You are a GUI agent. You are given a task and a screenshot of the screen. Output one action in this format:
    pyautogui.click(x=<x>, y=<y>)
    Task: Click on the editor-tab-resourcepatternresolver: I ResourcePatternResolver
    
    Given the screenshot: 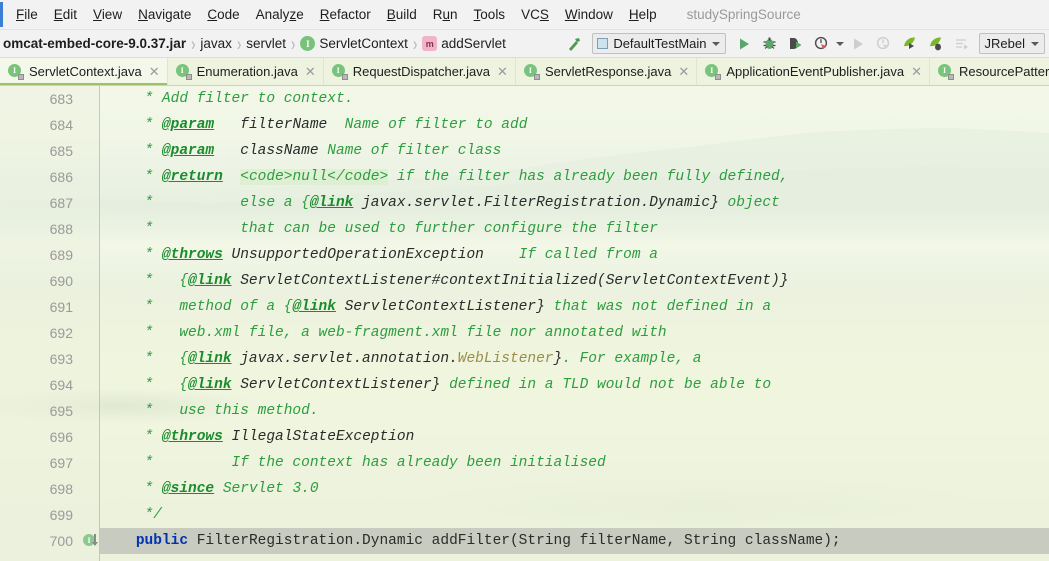 What is the action you would take?
    pyautogui.click(x=989, y=71)
    